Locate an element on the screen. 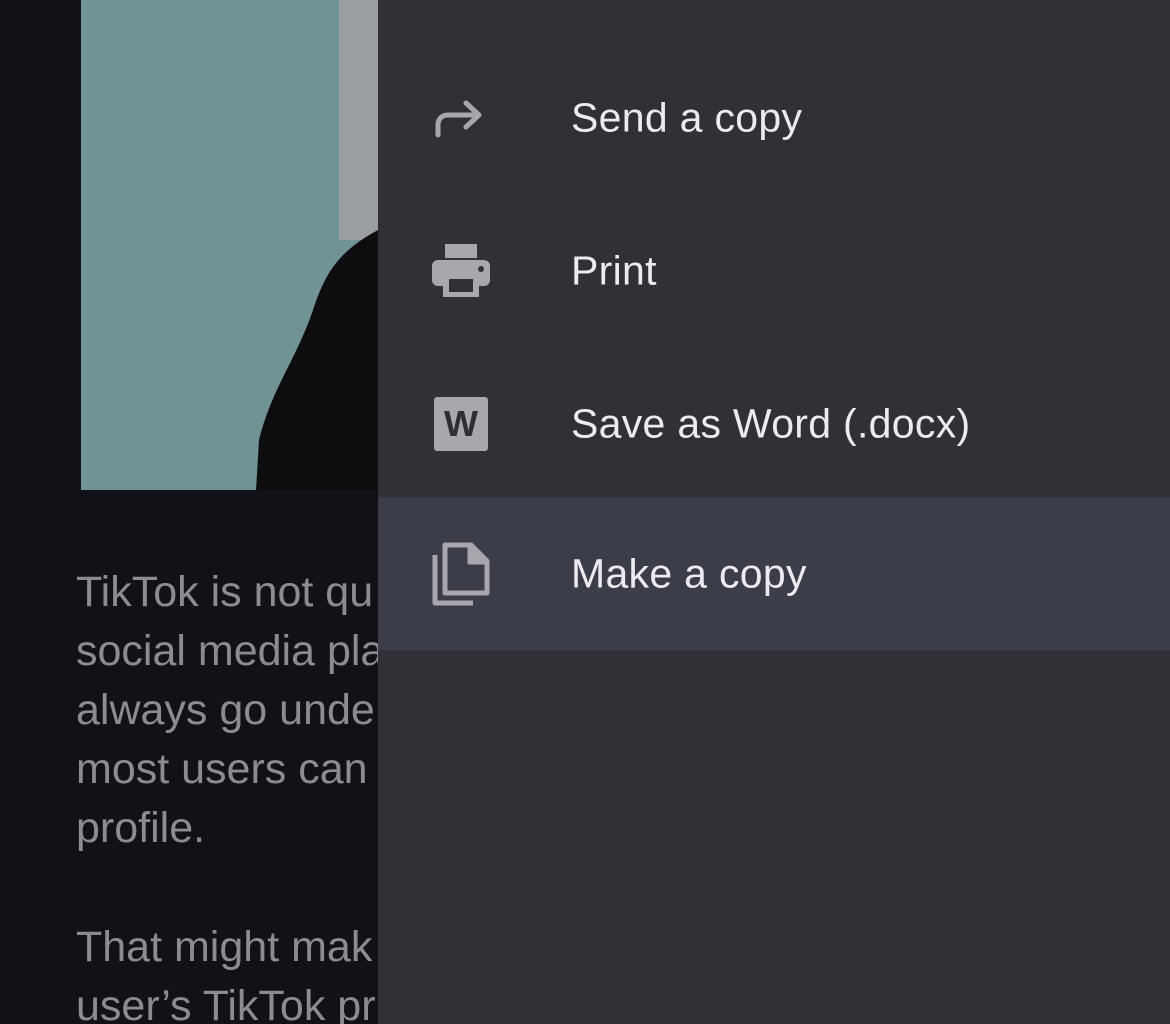  send-a-copy-label: Send a copy is located at coordinates (687, 117).